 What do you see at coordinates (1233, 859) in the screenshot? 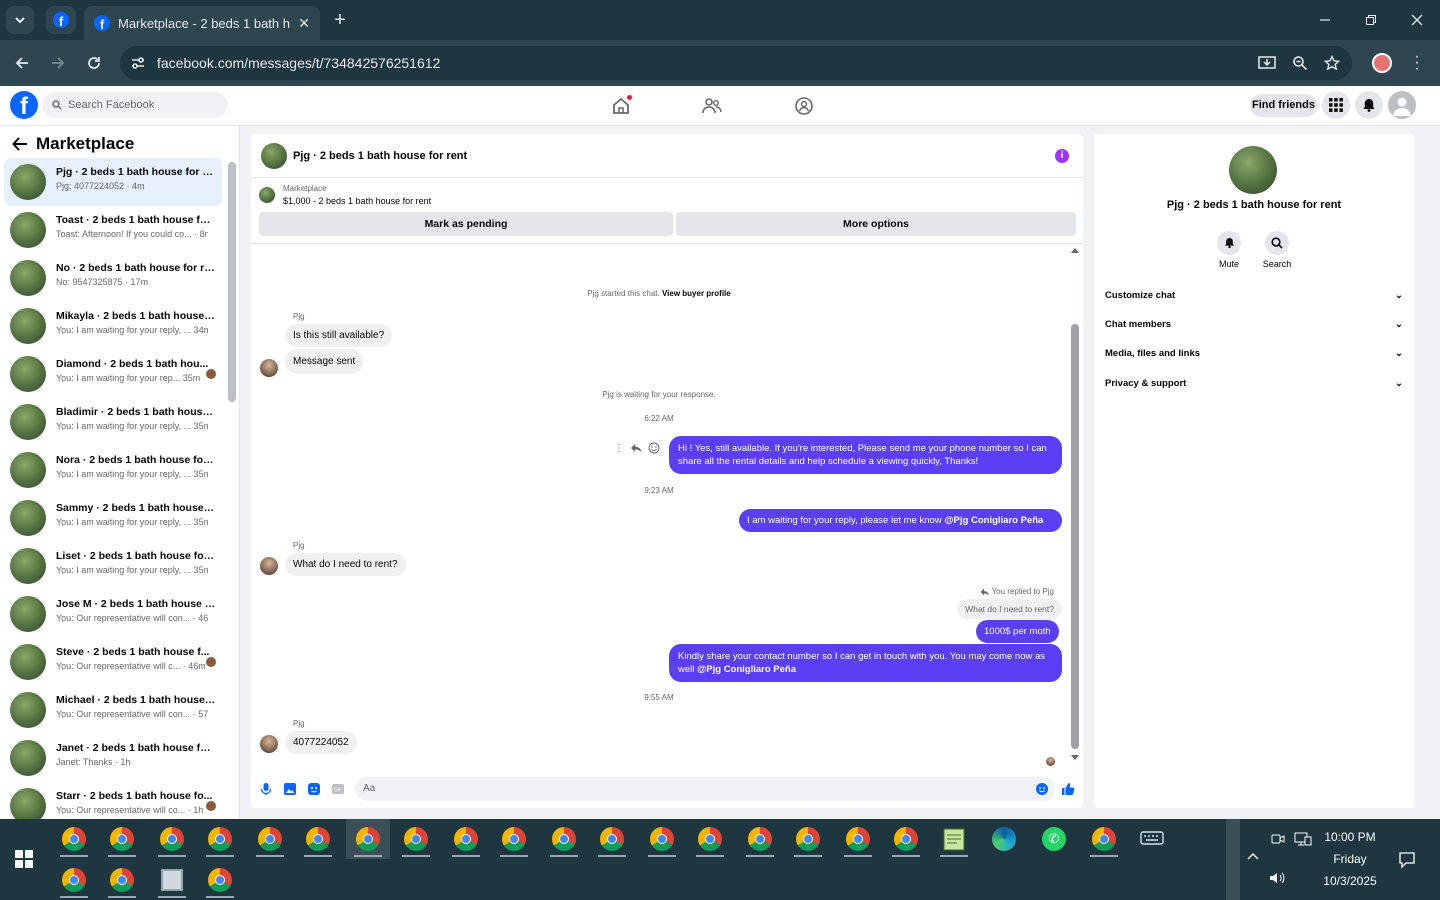
I see `taskbar-scrollbar` at bounding box center [1233, 859].